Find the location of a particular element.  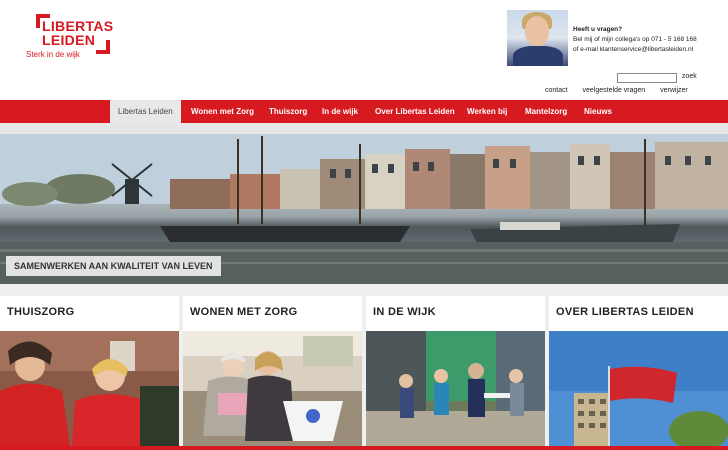

contact-person-photo is located at coordinates (537, 38).